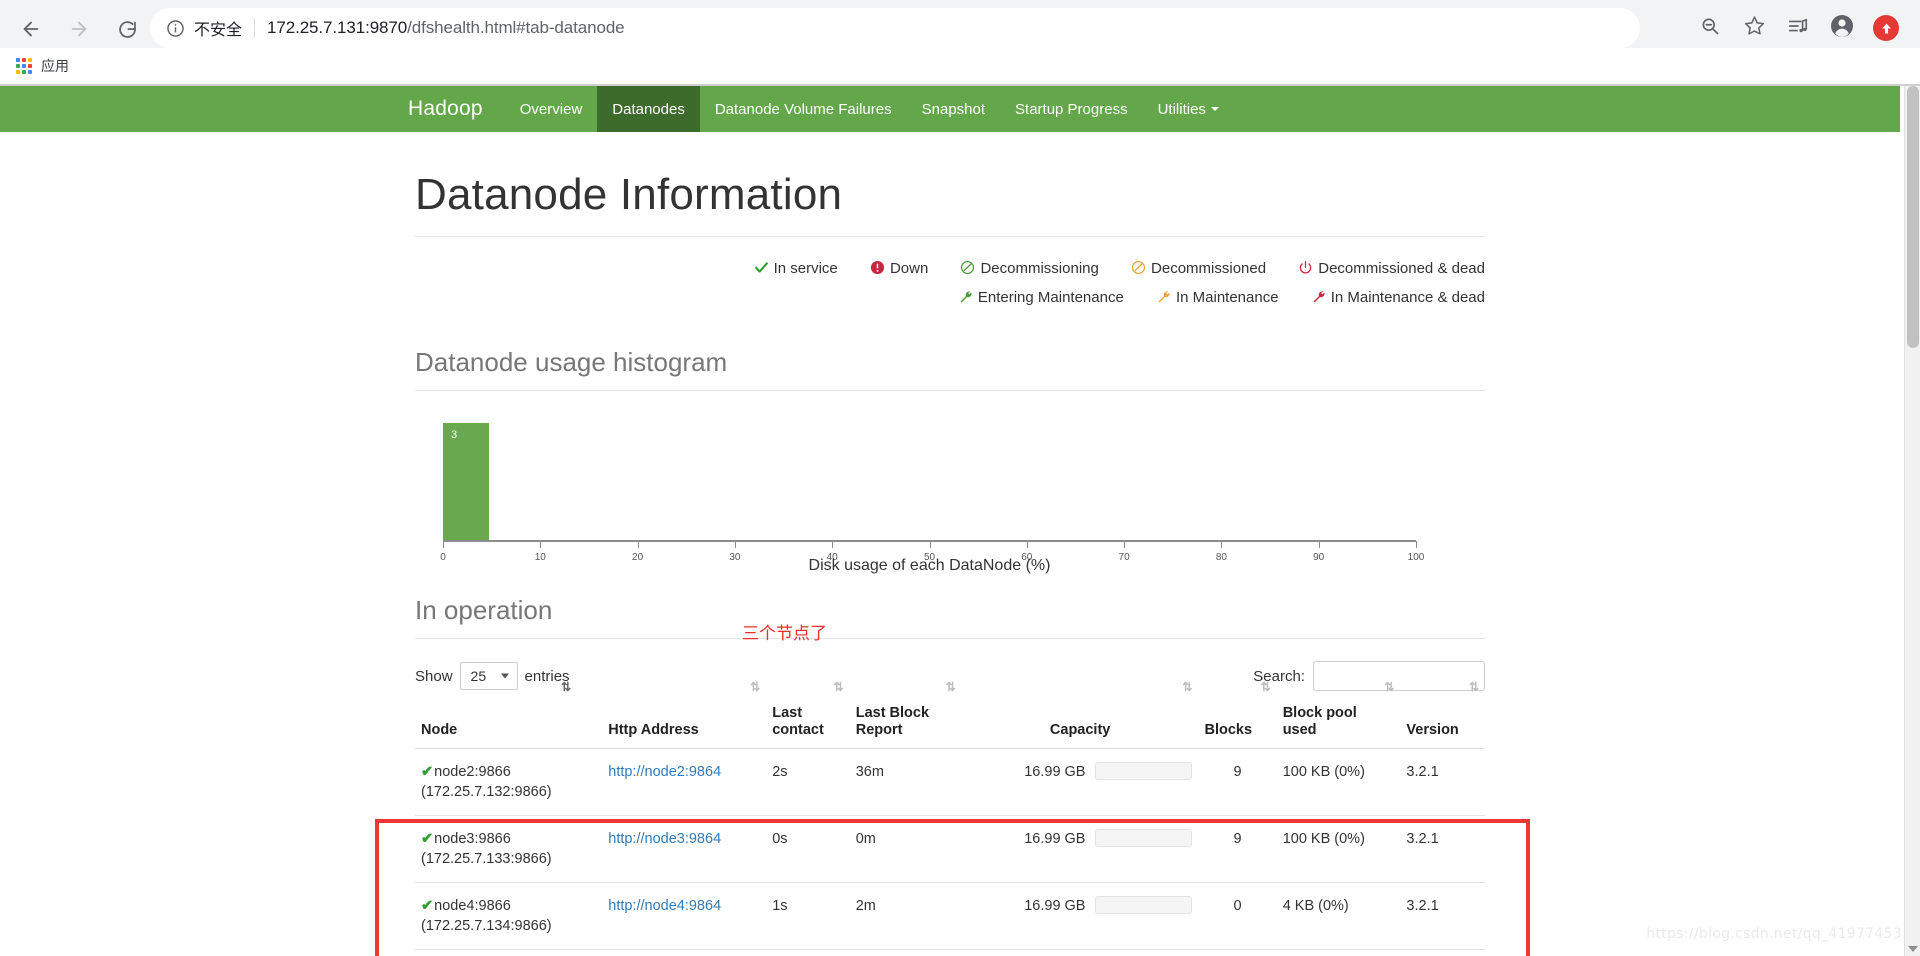 This screenshot has width=1920, height=956. I want to click on annotation-note: 三个节点了, so click(784, 634).